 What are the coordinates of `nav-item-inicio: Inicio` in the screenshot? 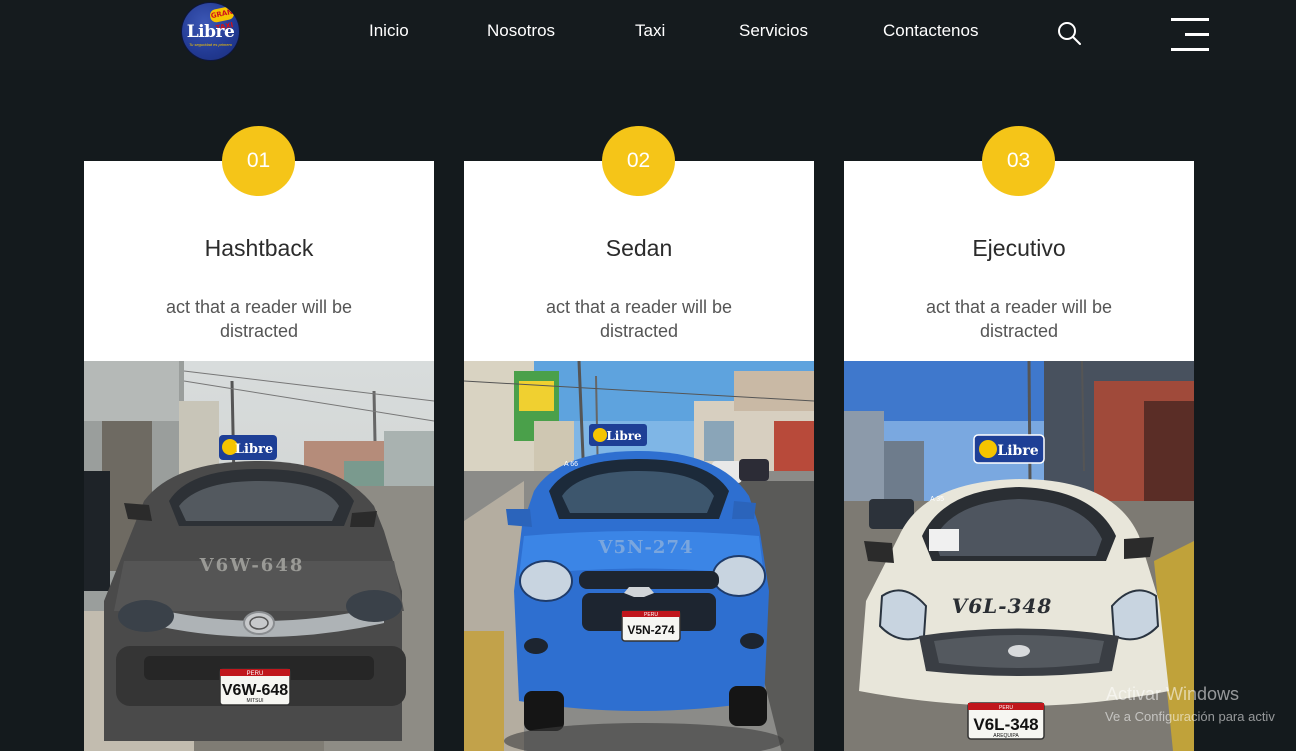 It's located at (389, 32).